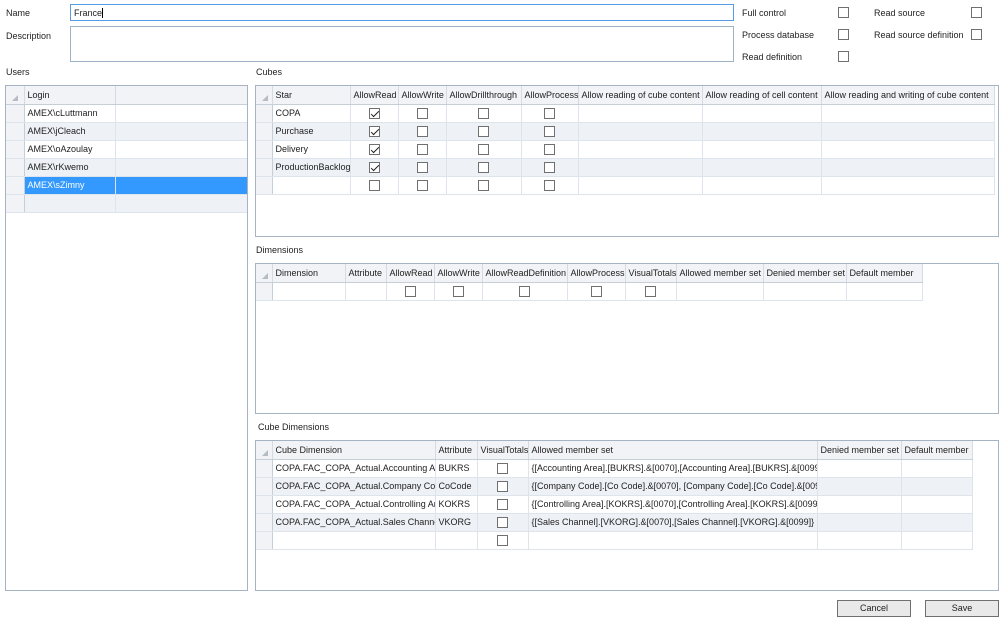 The width and height of the screenshot is (1003, 622). I want to click on cube-dimension-cell: COPA.FAC_COPA_Actual.Controlling Area, so click(354, 504).